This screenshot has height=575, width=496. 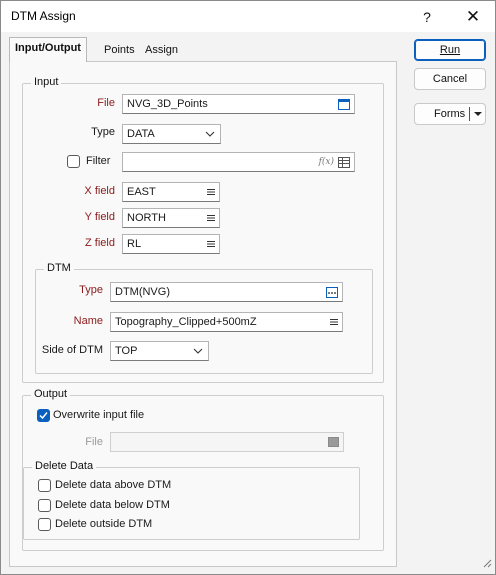 What do you see at coordinates (100, 243) in the screenshot?
I see `zfield-label: Z field` at bounding box center [100, 243].